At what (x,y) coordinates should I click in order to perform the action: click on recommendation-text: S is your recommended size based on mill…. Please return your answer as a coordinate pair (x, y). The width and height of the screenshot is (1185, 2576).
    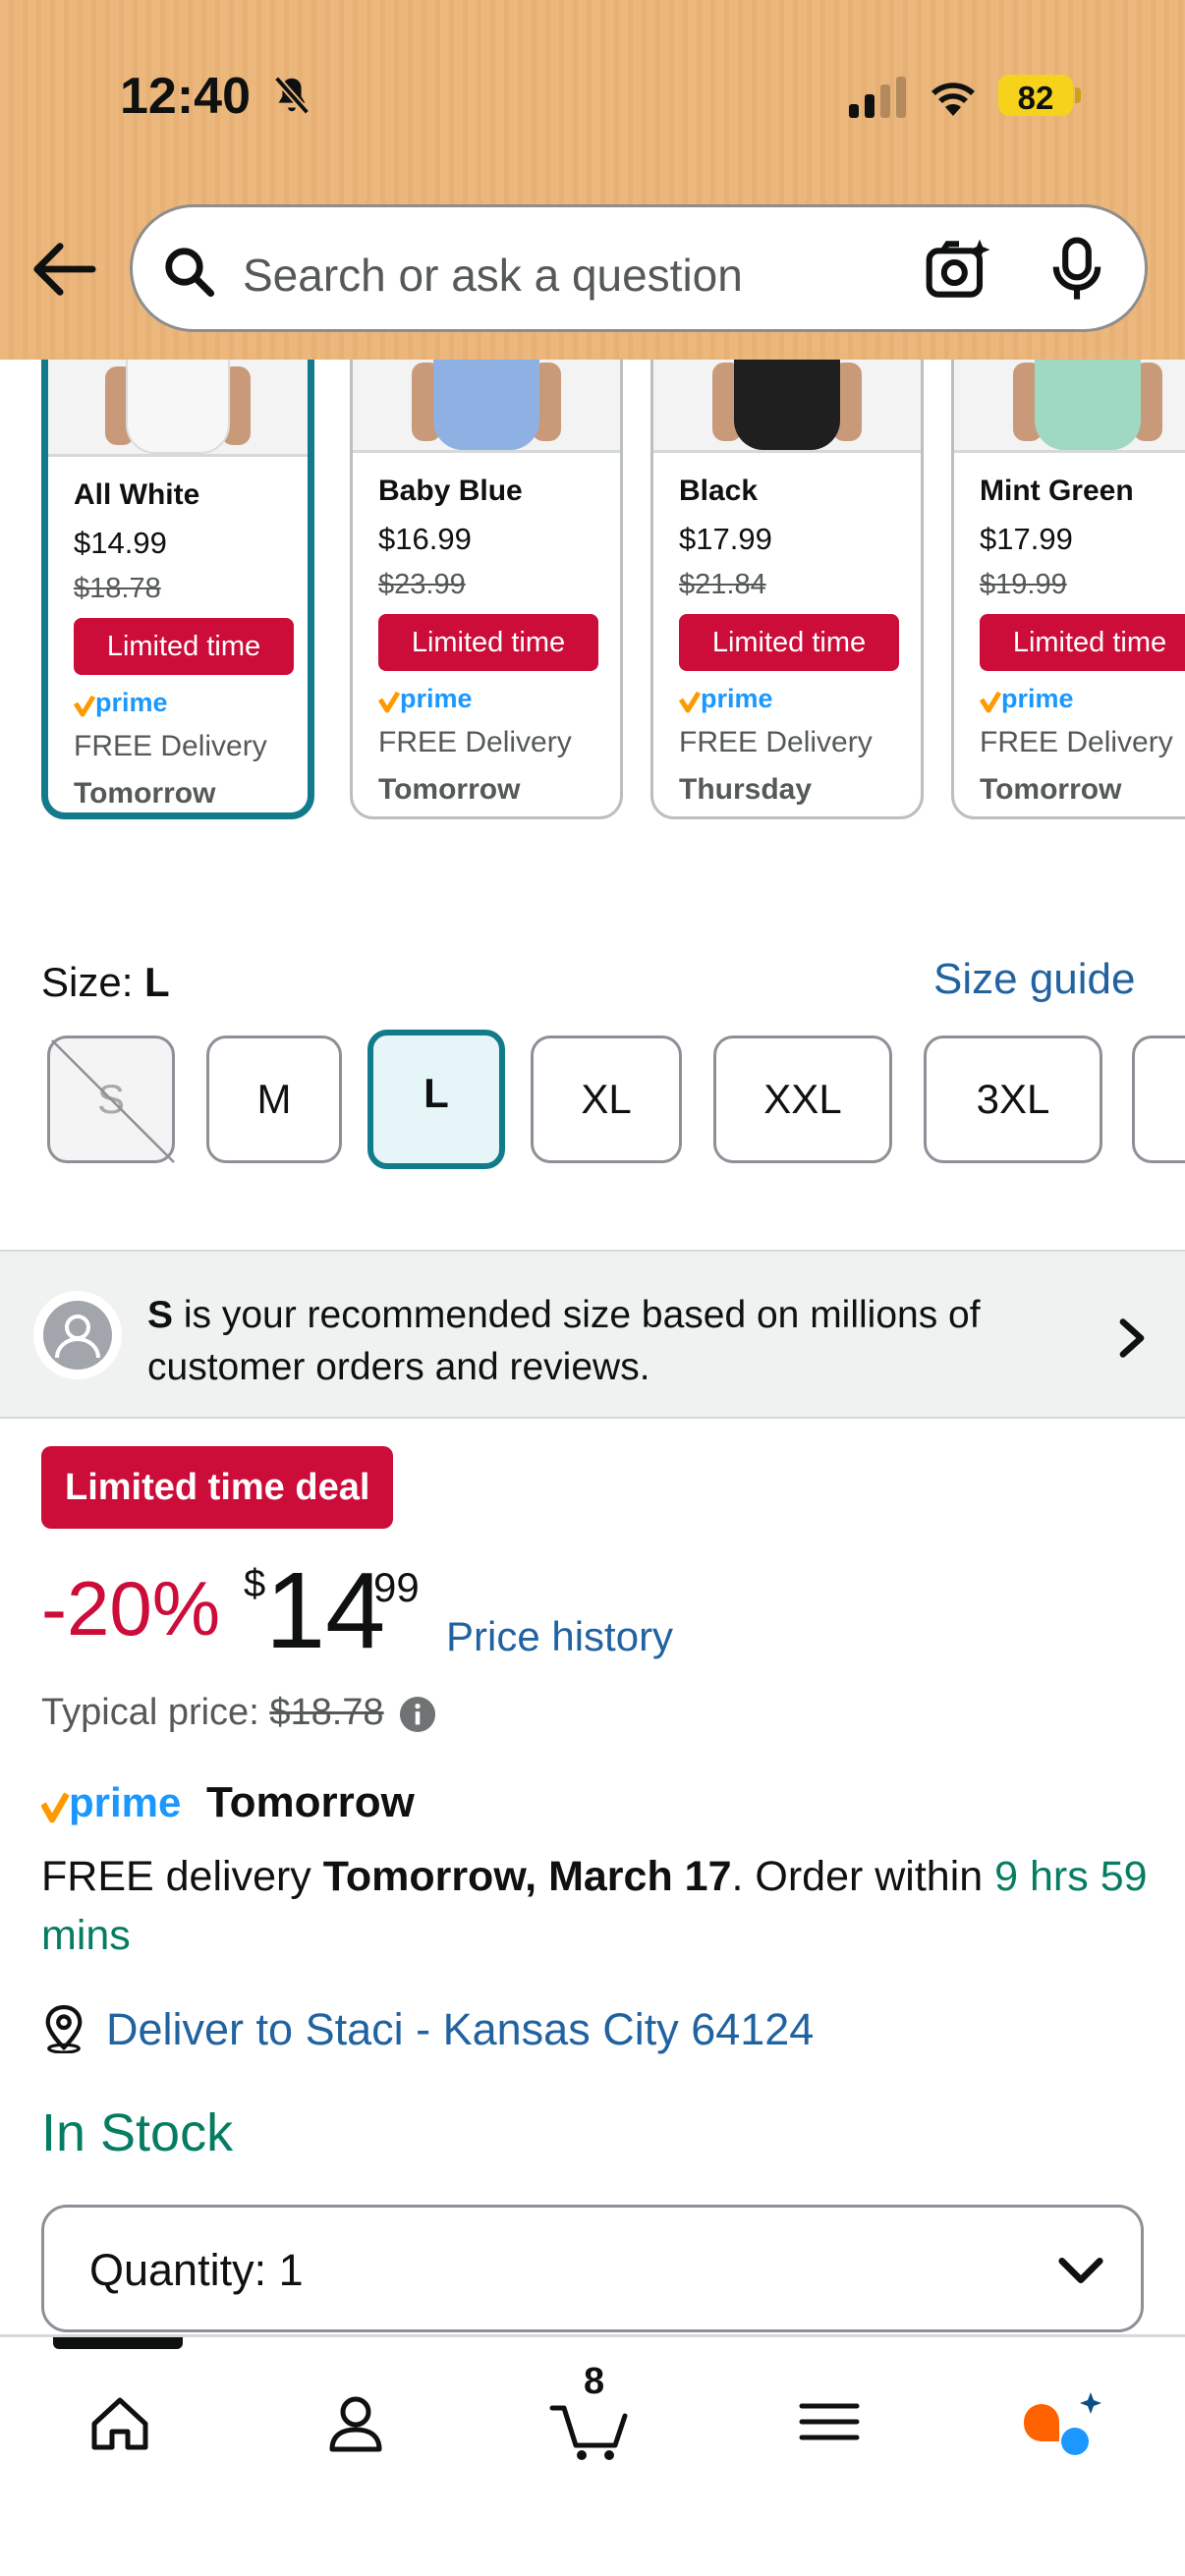
    Looking at the image, I should click on (604, 1341).